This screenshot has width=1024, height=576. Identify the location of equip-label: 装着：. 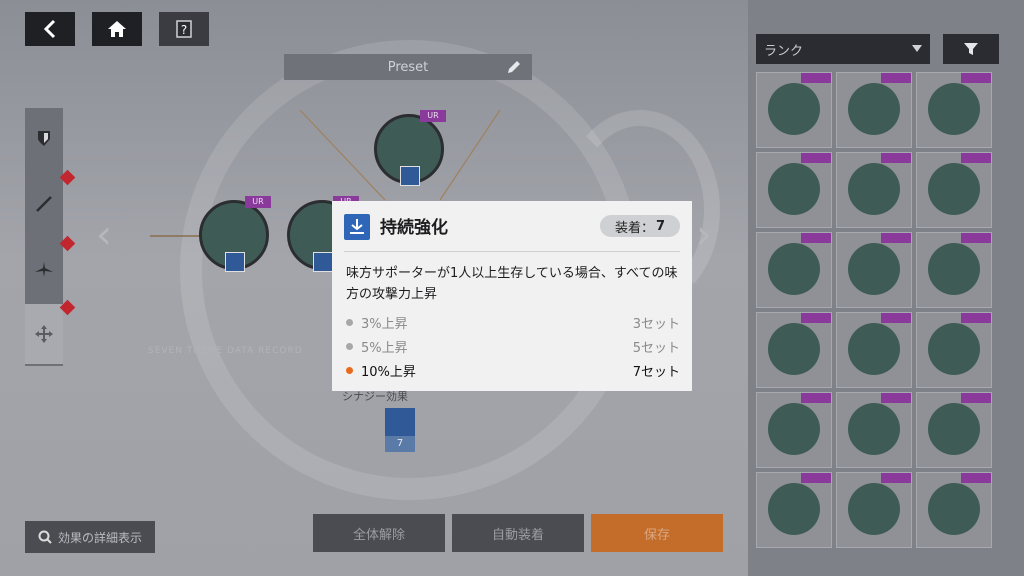
(634, 228).